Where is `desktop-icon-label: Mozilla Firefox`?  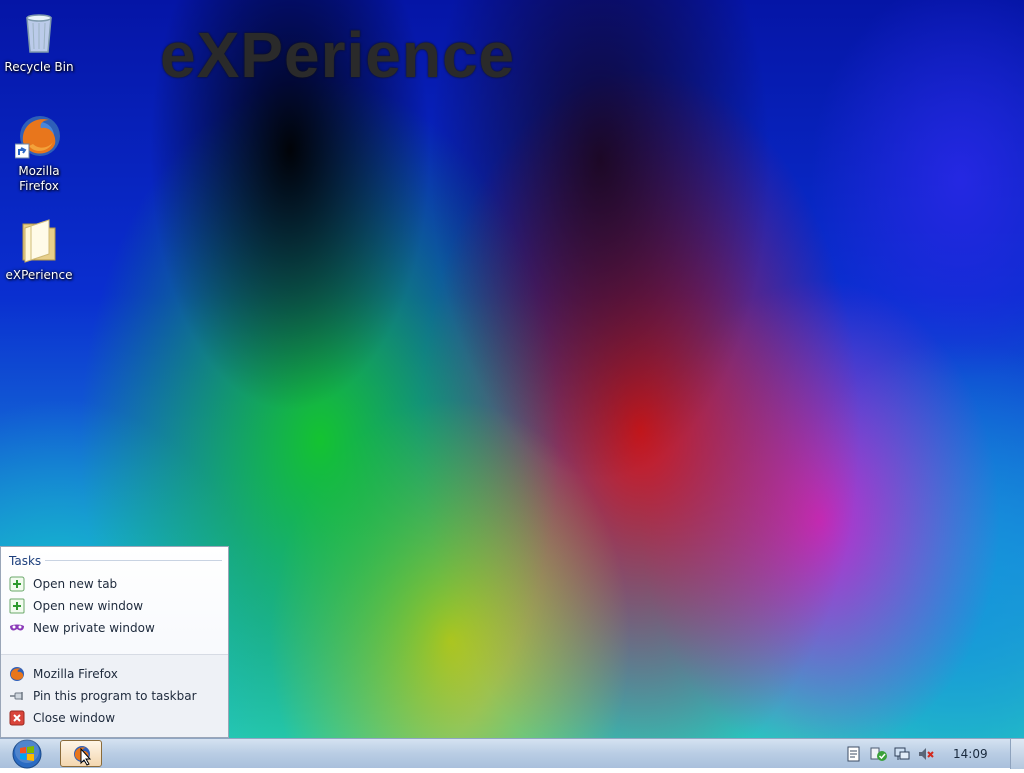 desktop-icon-label: Mozilla Firefox is located at coordinates (39, 178).